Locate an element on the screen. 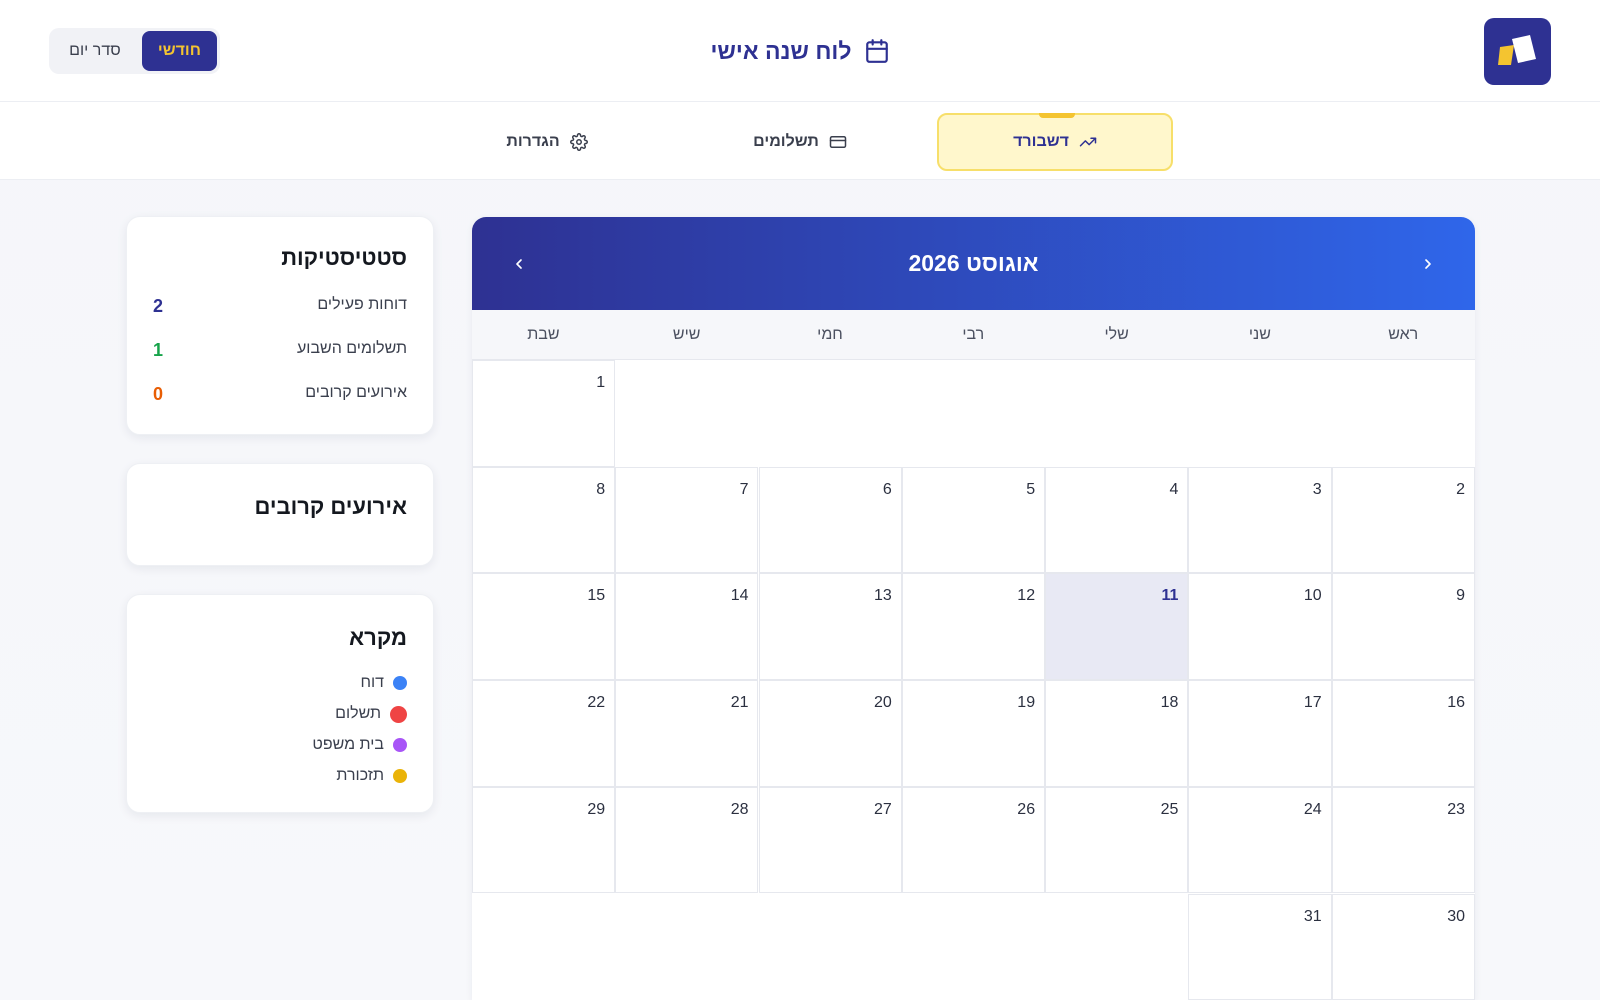  calendar-day: 24 is located at coordinates (1260, 840).